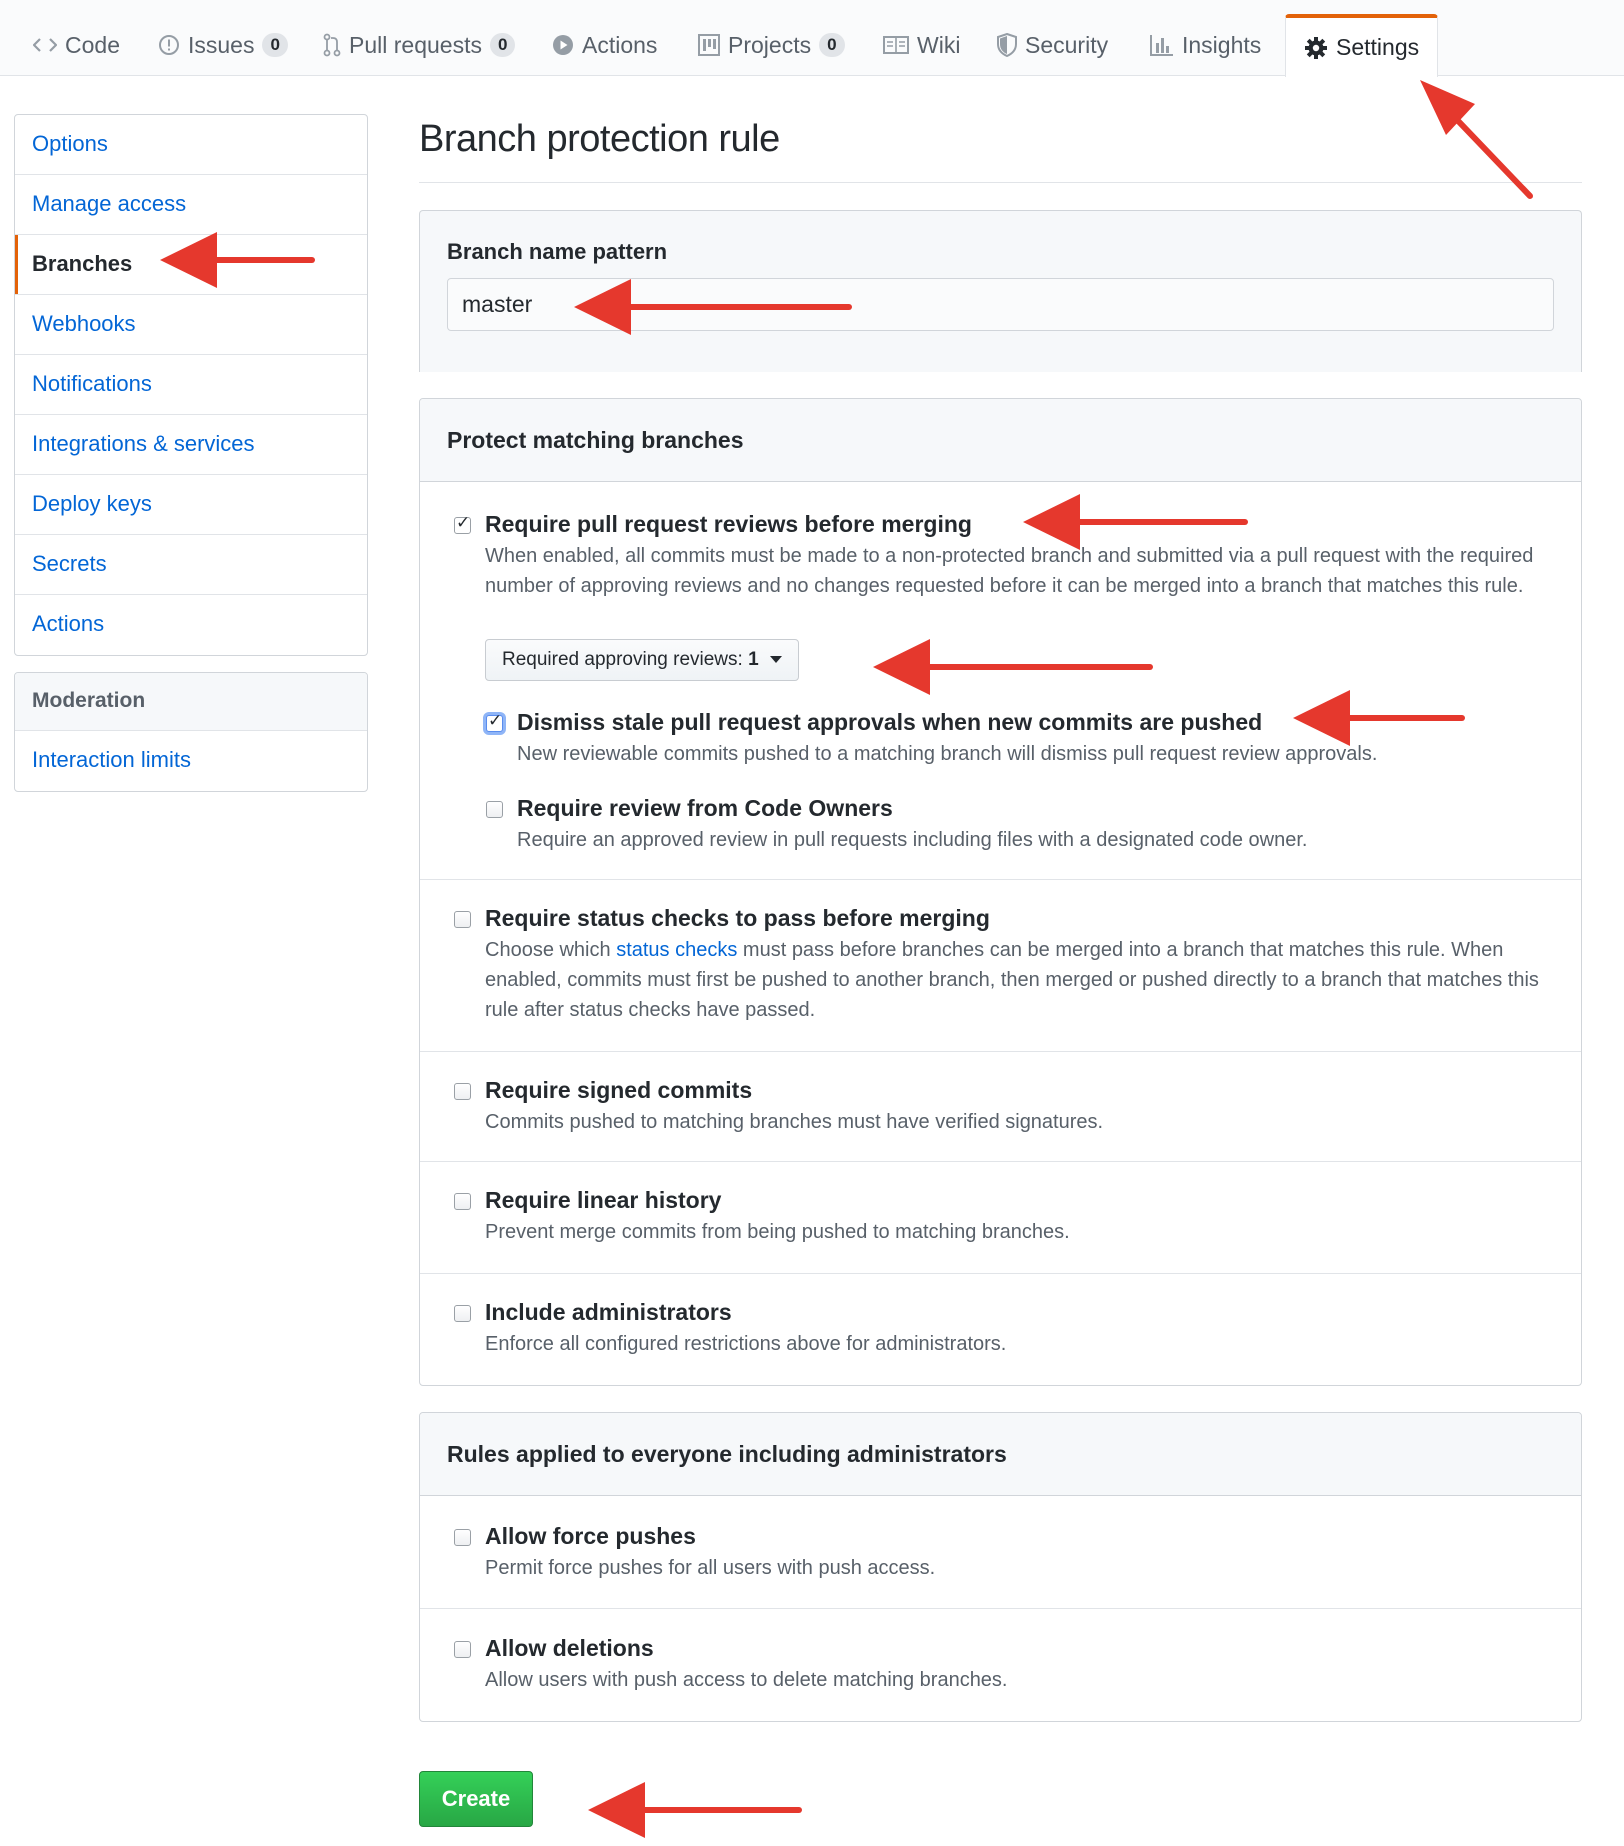 This screenshot has width=1624, height=1846. I want to click on tab-actions: Actions, so click(604, 45).